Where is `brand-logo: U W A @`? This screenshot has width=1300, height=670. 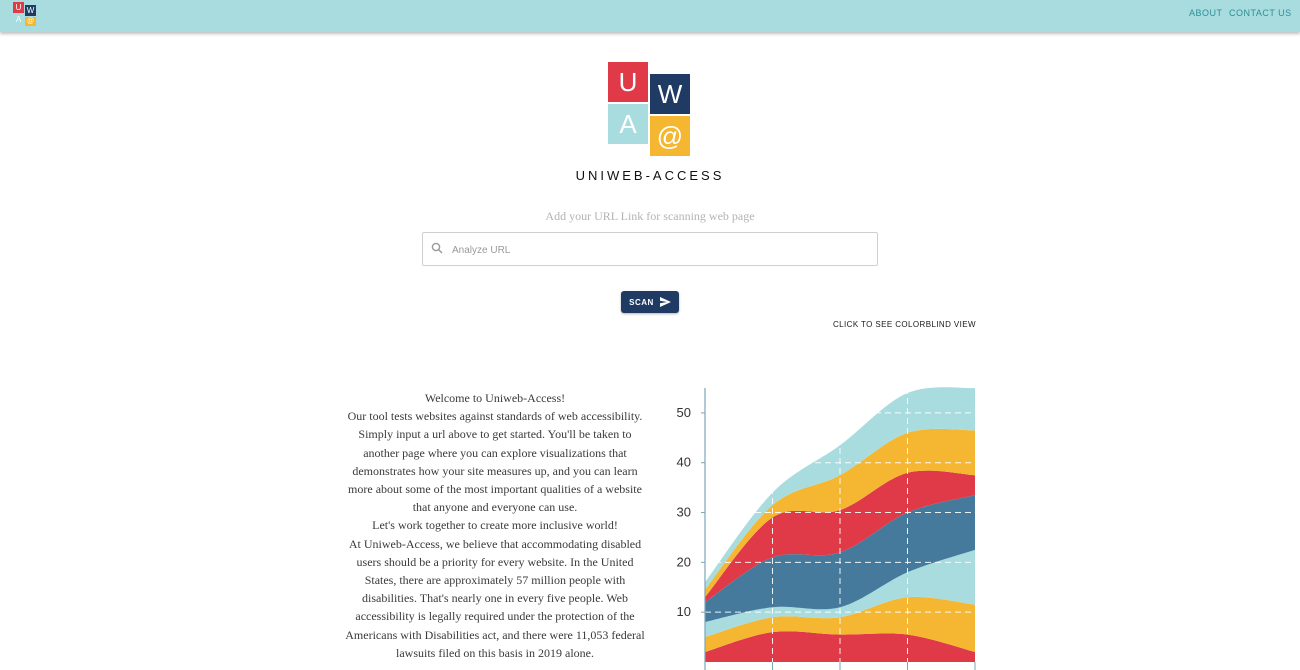 brand-logo: U W A @ is located at coordinates (650, 110).